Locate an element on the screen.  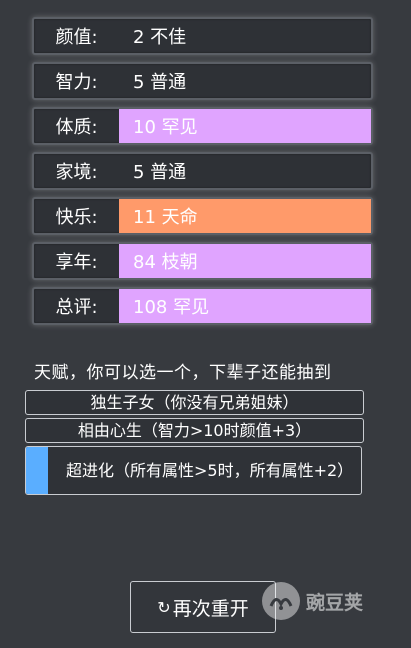
stat-value: 10 罕见 is located at coordinates (245, 126).